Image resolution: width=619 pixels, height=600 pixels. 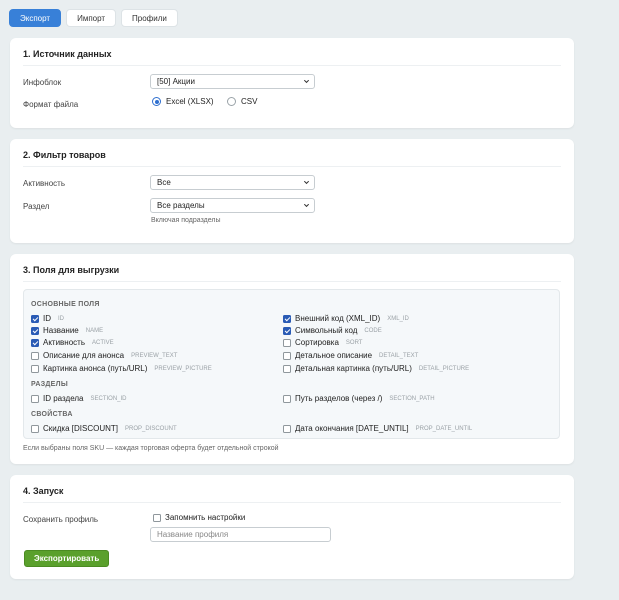 I want to click on save-profile-label: Сохранить профиль, so click(x=61, y=519).